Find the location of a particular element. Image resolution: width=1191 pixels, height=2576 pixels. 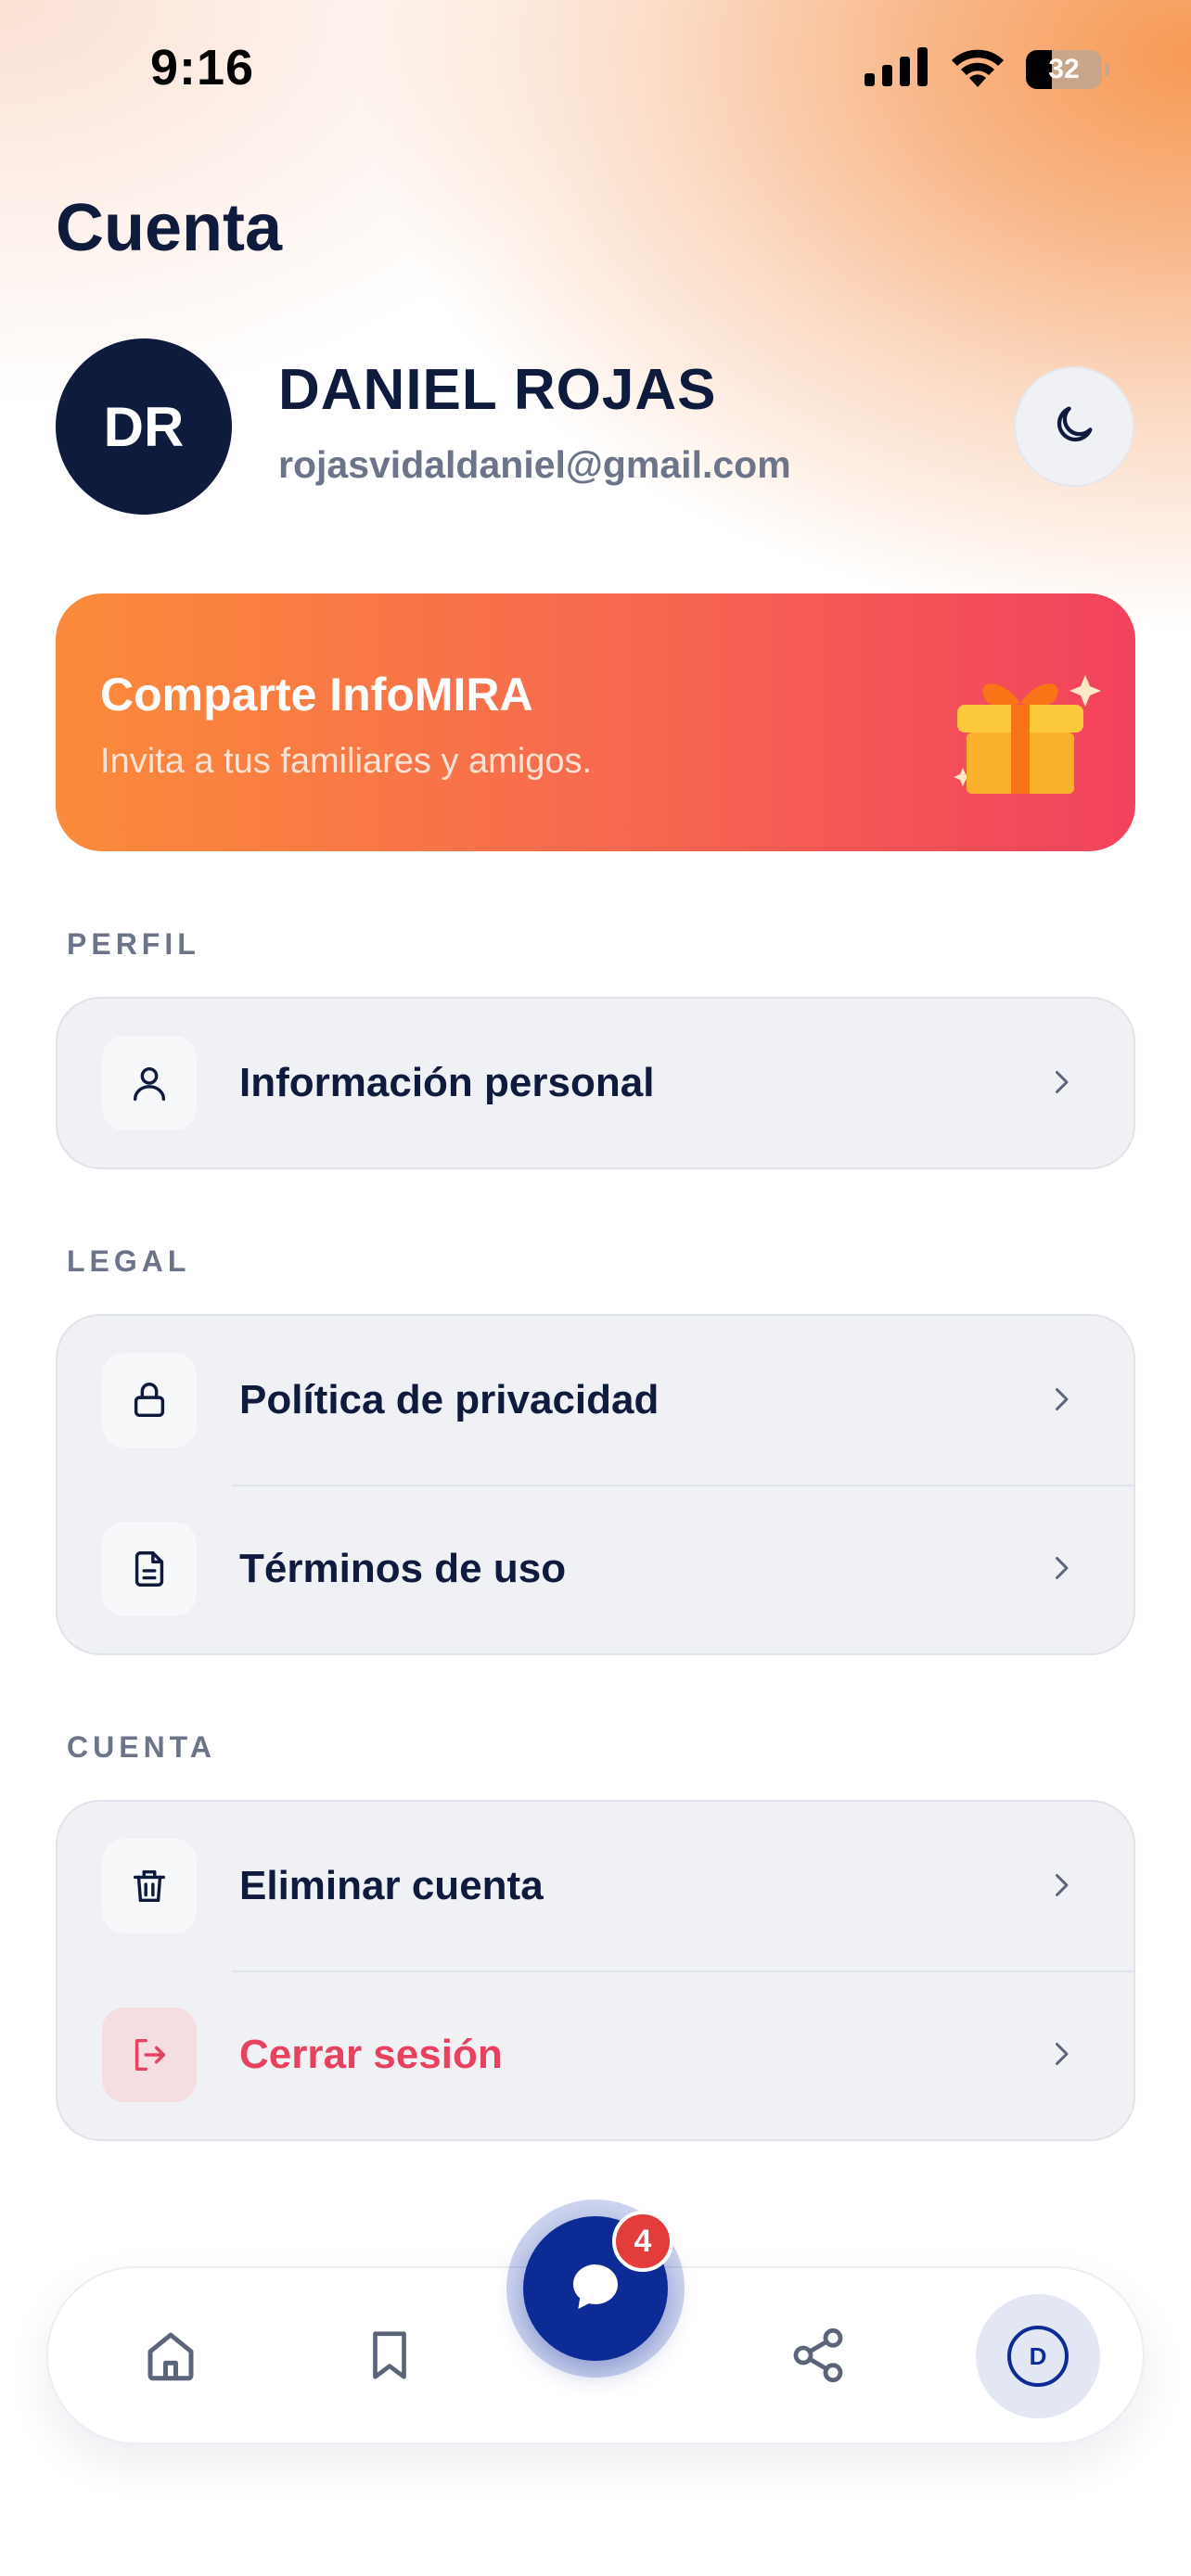

terms-of-use-label: Términos de uso is located at coordinates (403, 1568).